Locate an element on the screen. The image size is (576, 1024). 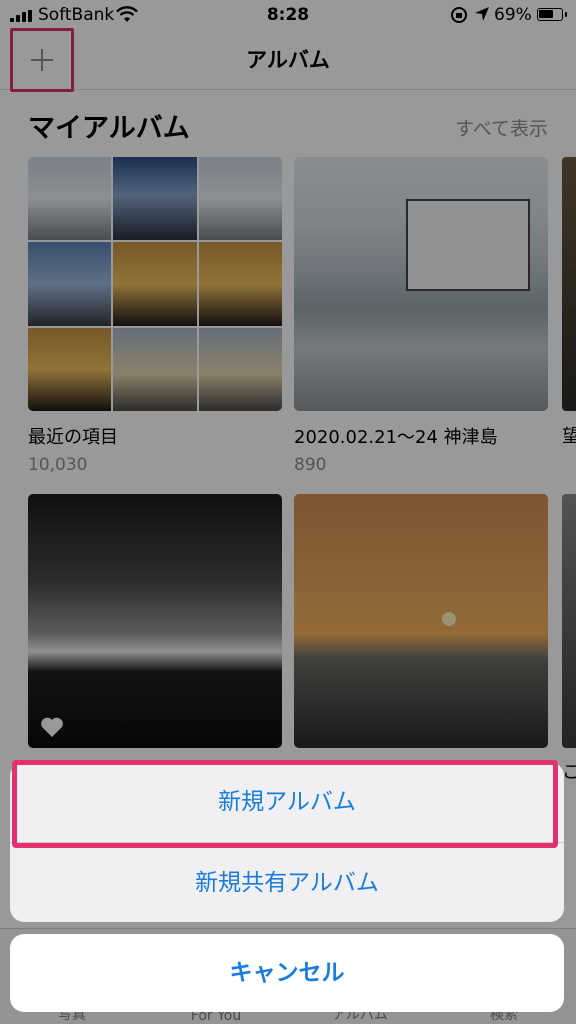
cancel-button: キャンセル is located at coordinates (287, 973).